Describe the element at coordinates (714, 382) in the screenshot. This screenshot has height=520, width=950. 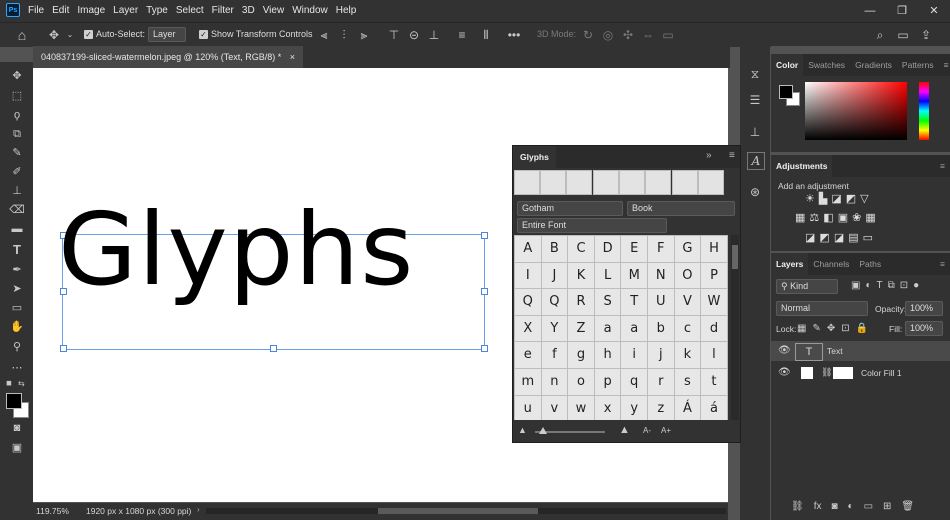
I see `glyph-cell: t` at that location.